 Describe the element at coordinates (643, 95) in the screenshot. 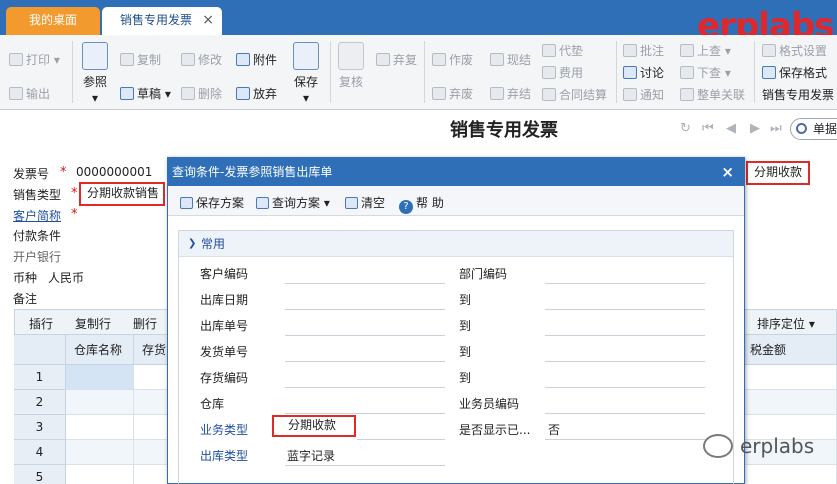

I see `notify-button: 通知` at that location.